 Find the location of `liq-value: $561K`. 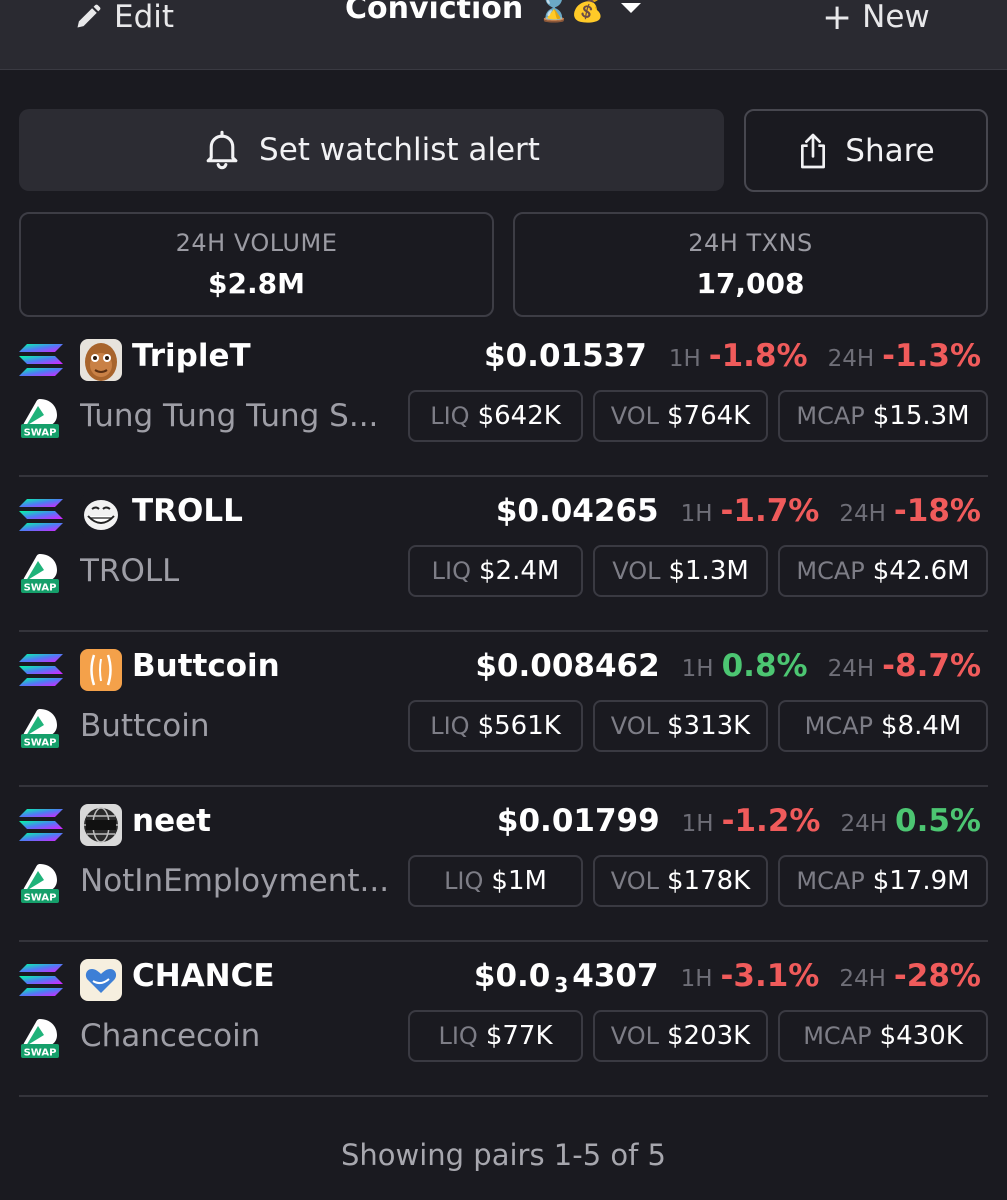

liq-value: $561K is located at coordinates (519, 726).